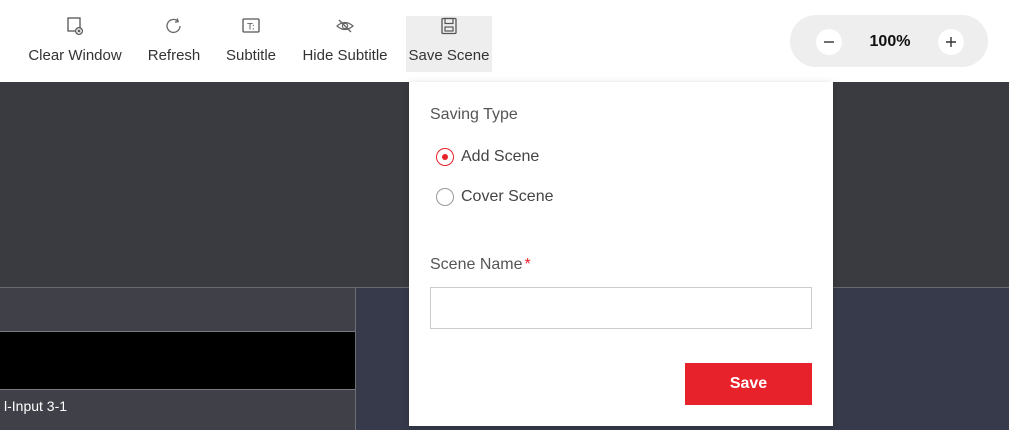  Describe the element at coordinates (345, 26) in the screenshot. I see `hide-subtitle-icon` at that location.